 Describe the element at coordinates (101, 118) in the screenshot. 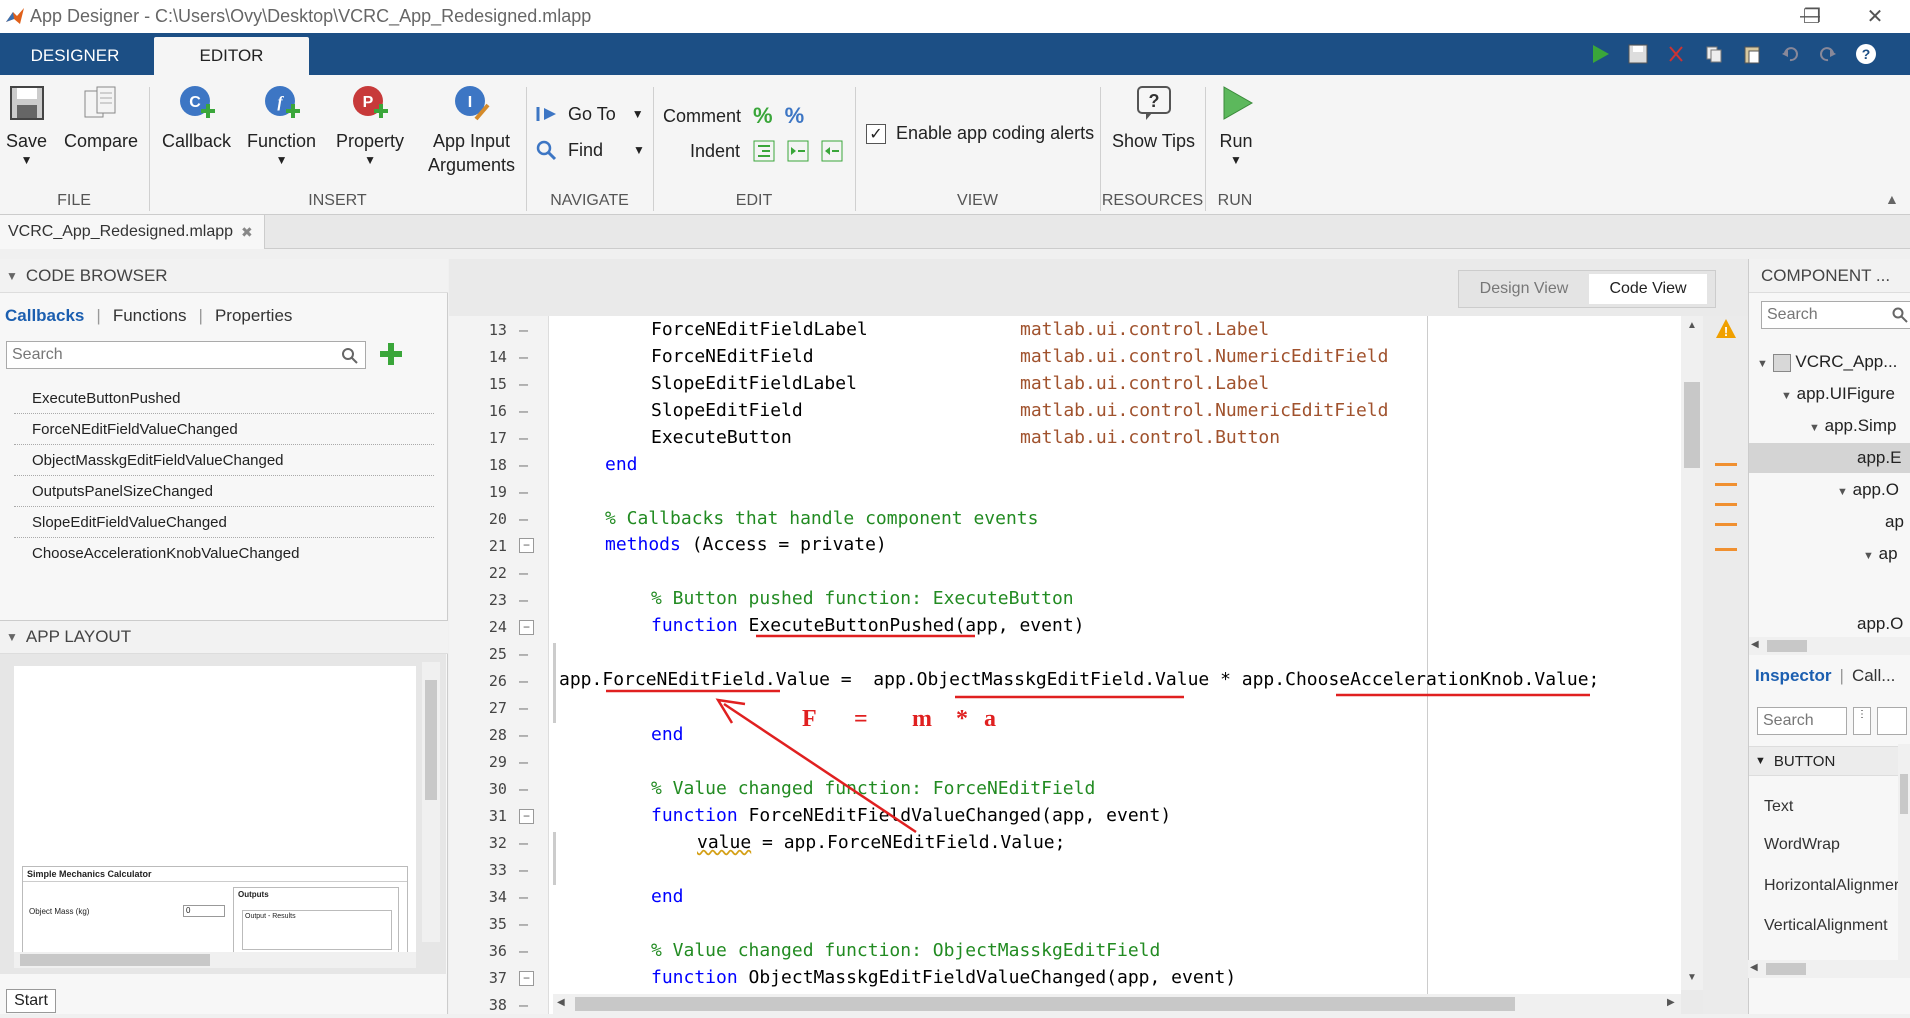

I see `compare-button: Compare` at that location.